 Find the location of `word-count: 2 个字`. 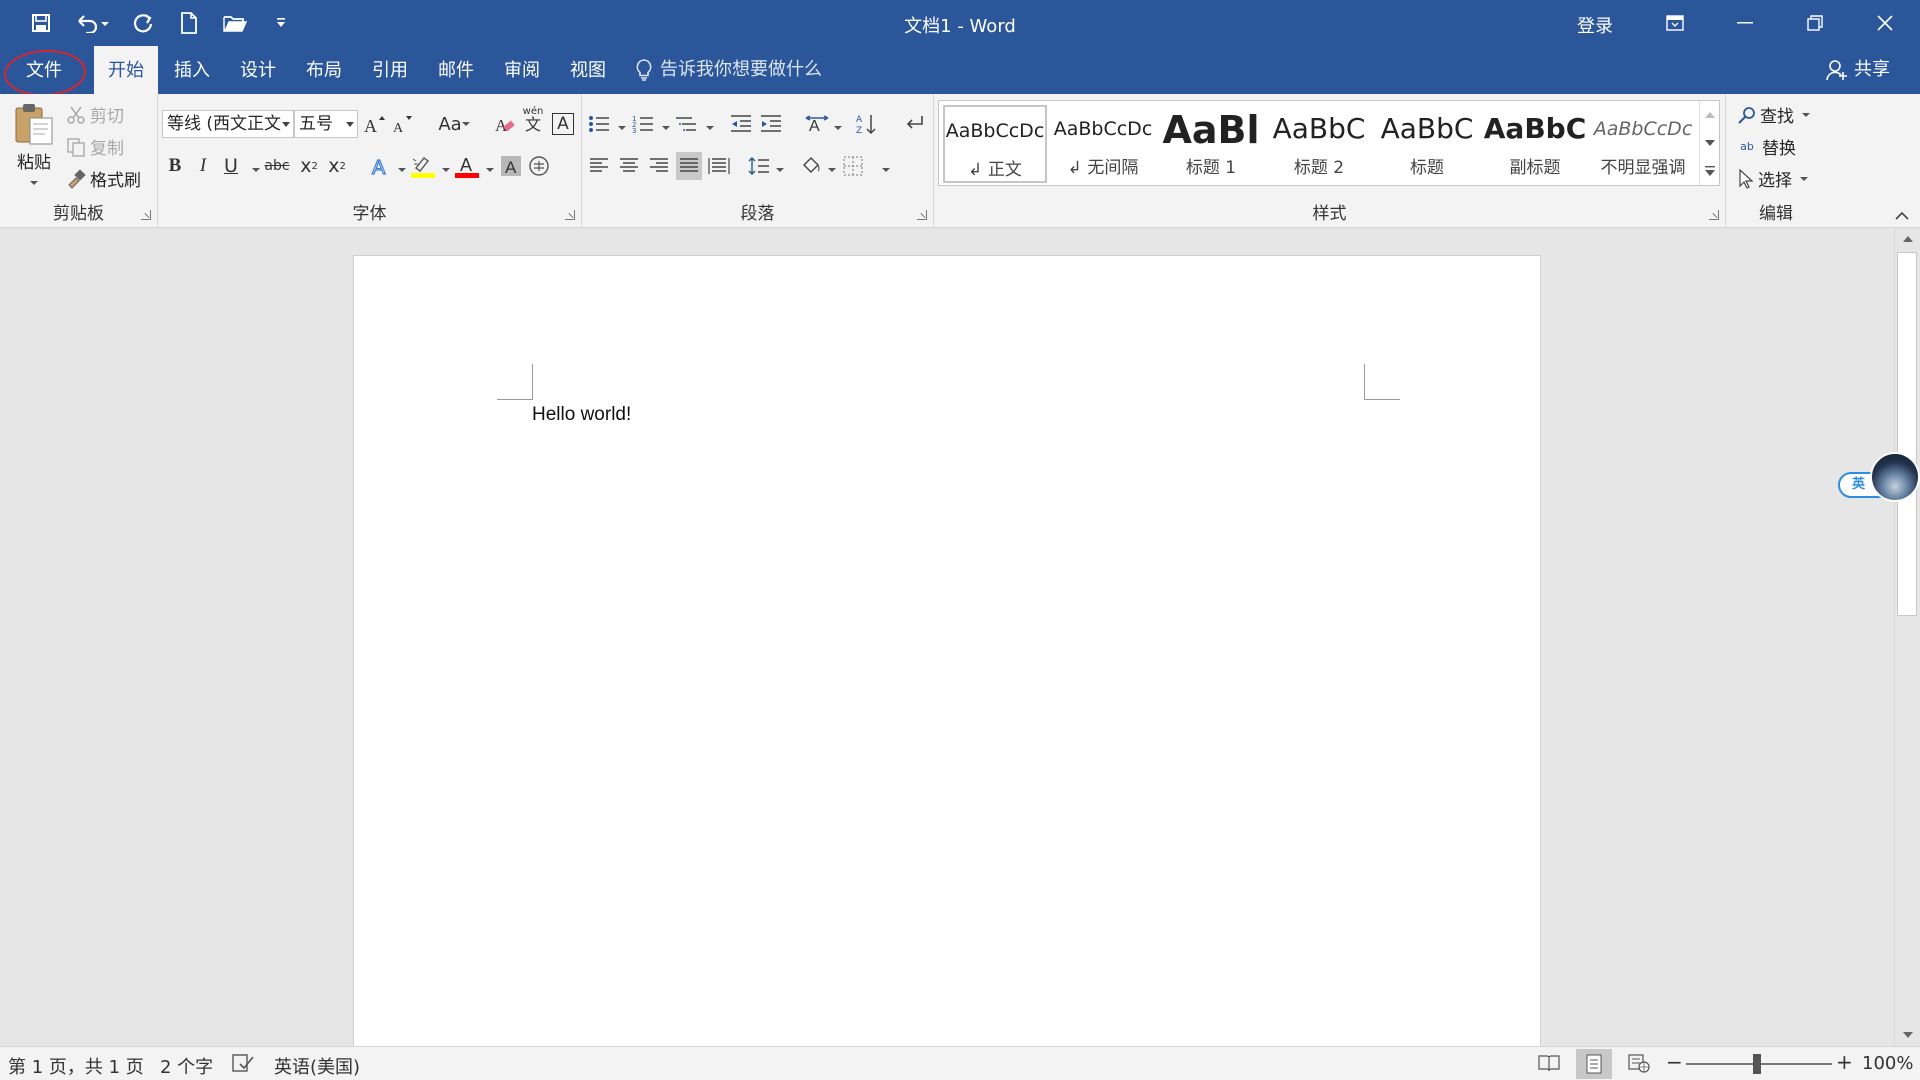

word-count: 2 个字 is located at coordinates (186, 1066).